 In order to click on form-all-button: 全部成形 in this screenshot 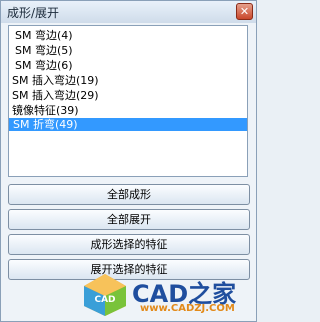, I will do `click(129, 194)`.